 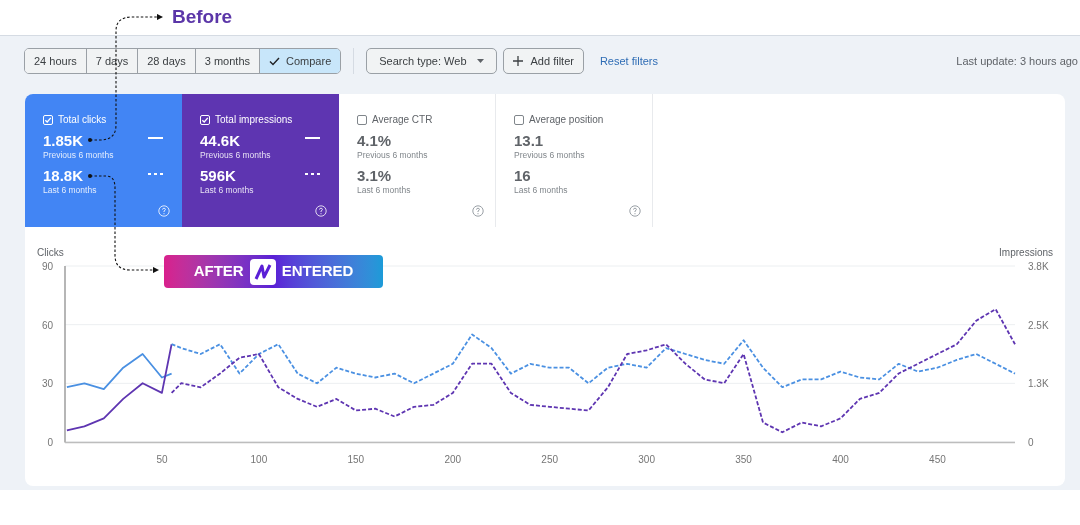 I want to click on period-tab: Compare, so click(x=300, y=61).